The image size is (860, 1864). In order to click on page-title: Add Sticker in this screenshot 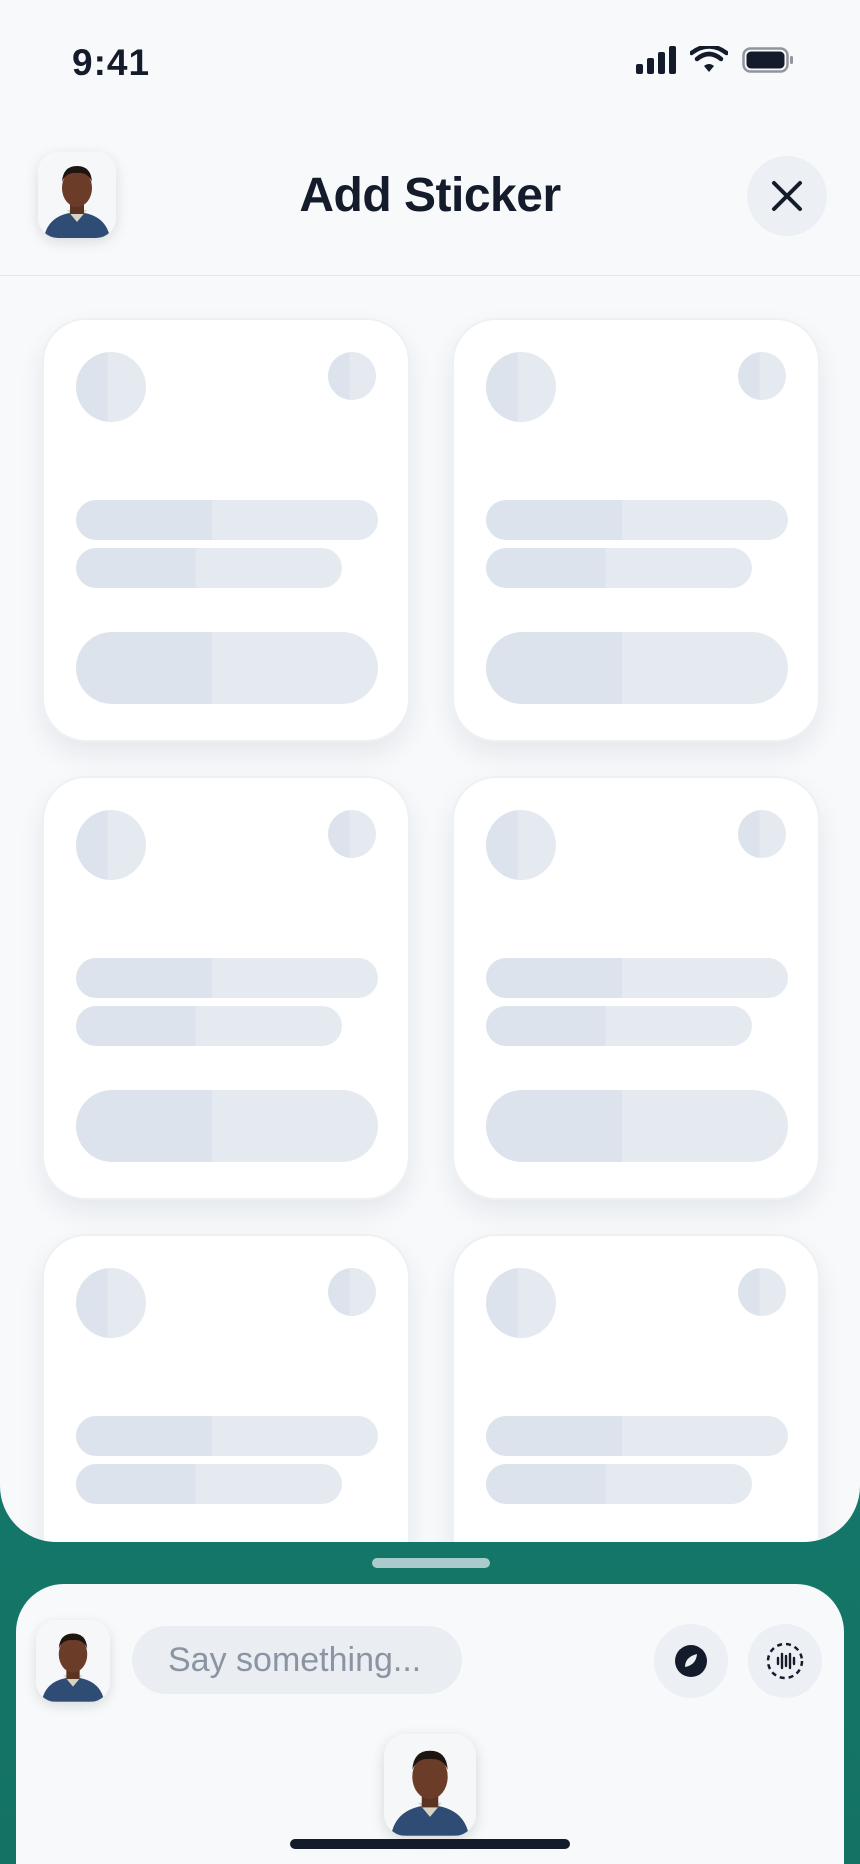, I will do `click(430, 195)`.